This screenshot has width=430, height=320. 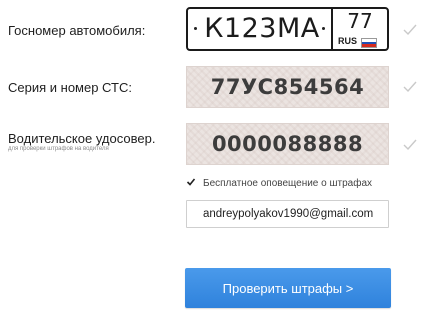 I want to click on license-input: 0000088888, so click(x=287, y=144).